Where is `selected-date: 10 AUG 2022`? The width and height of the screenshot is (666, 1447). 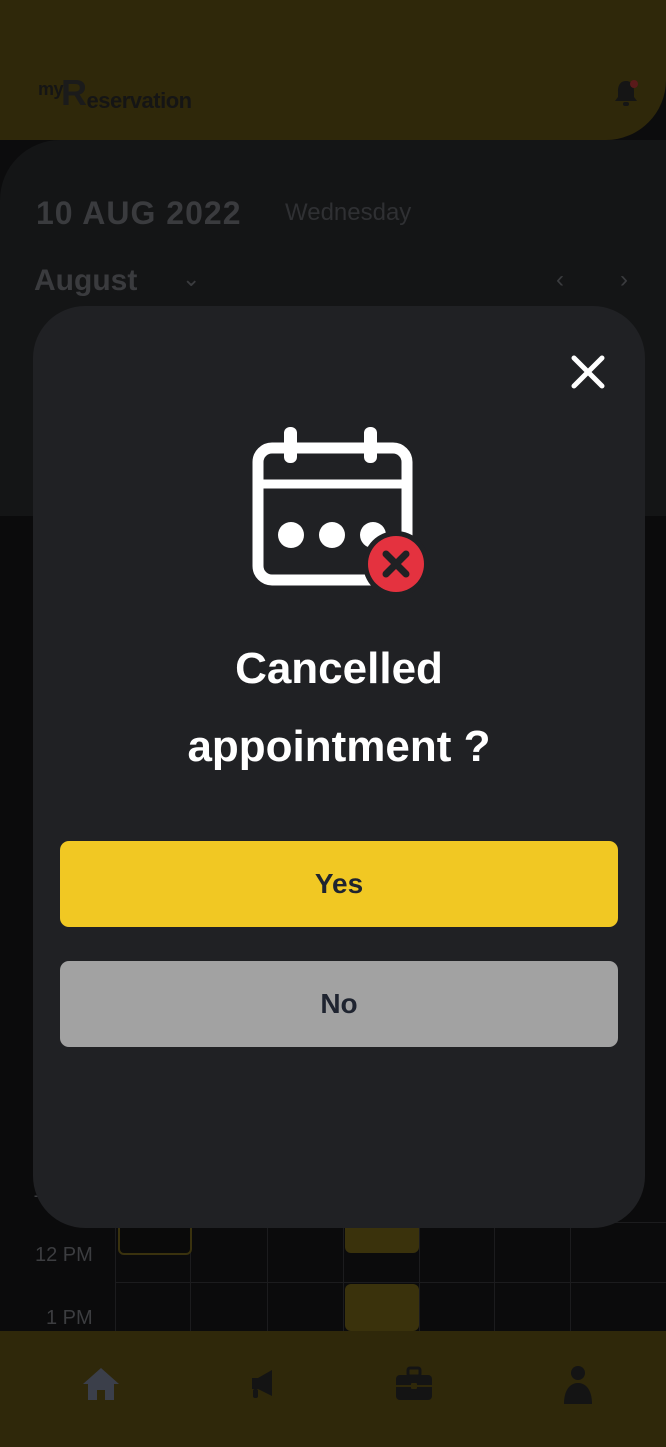 selected-date: 10 AUG 2022 is located at coordinates (139, 213).